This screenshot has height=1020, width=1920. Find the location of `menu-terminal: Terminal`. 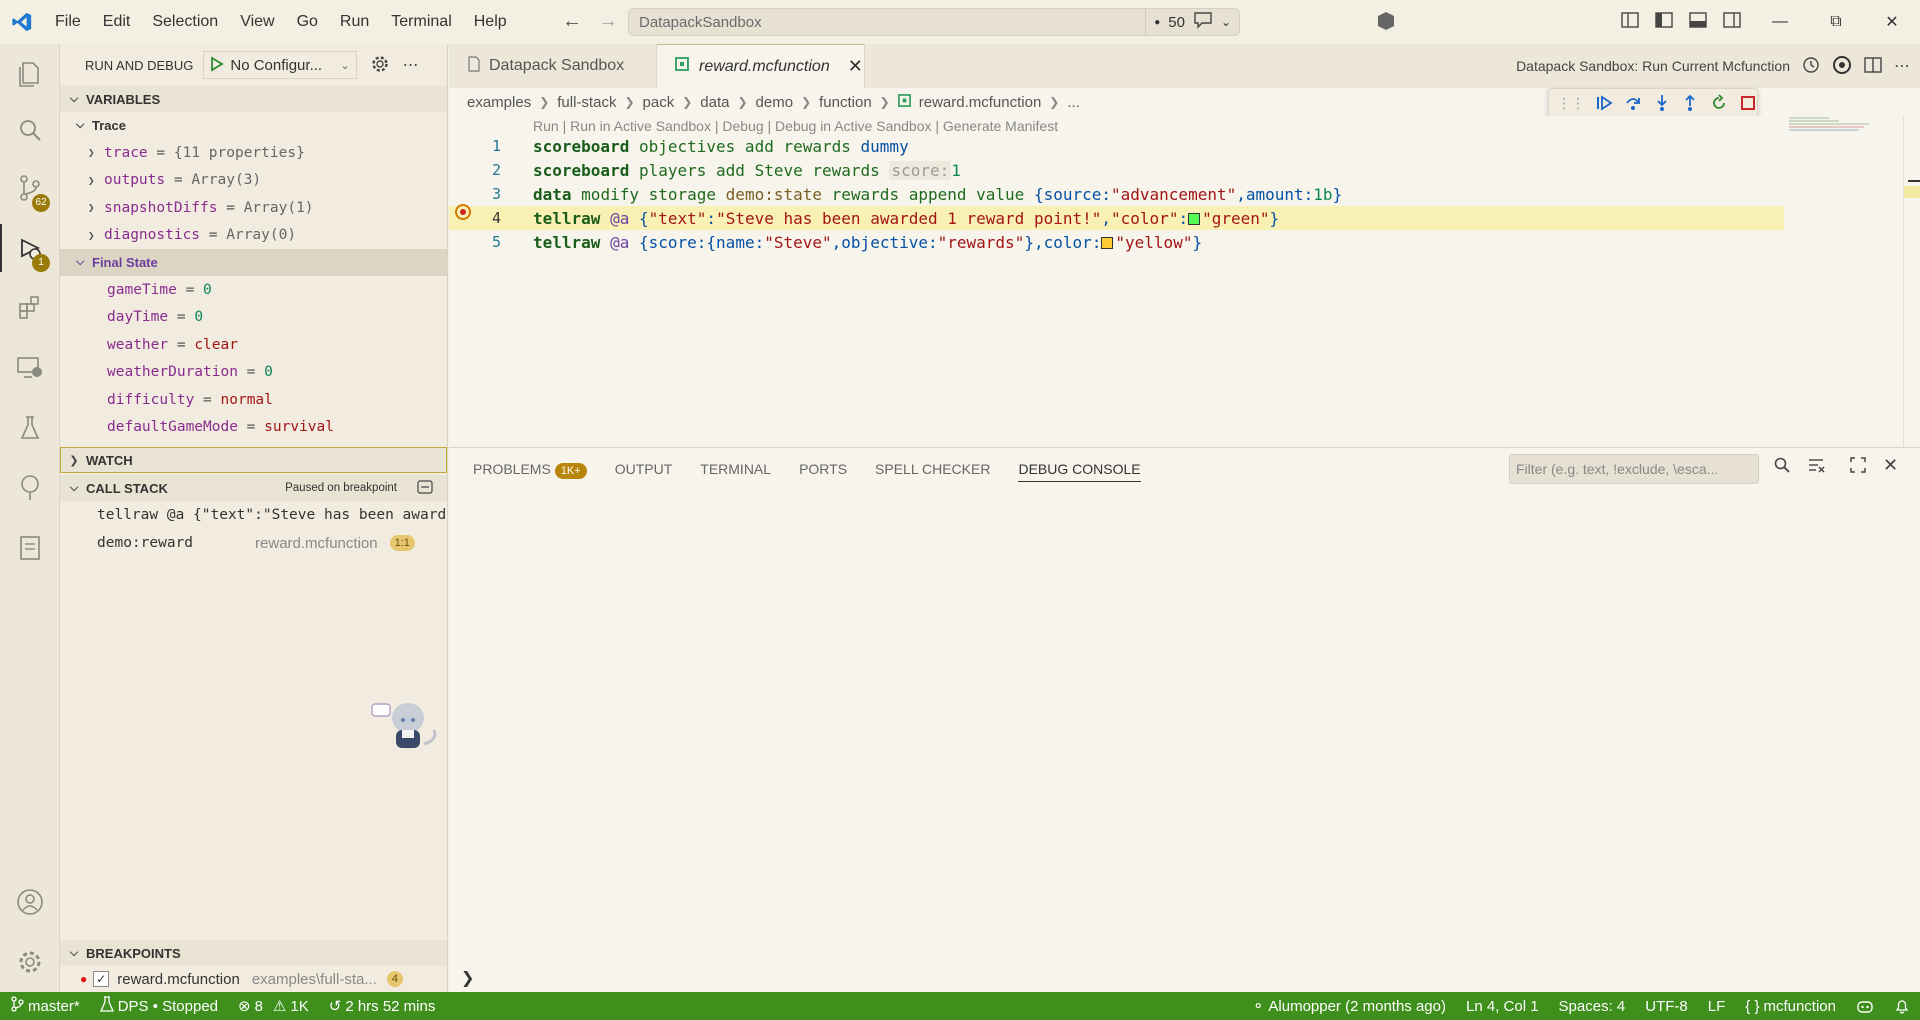

menu-terminal: Terminal is located at coordinates (421, 22).